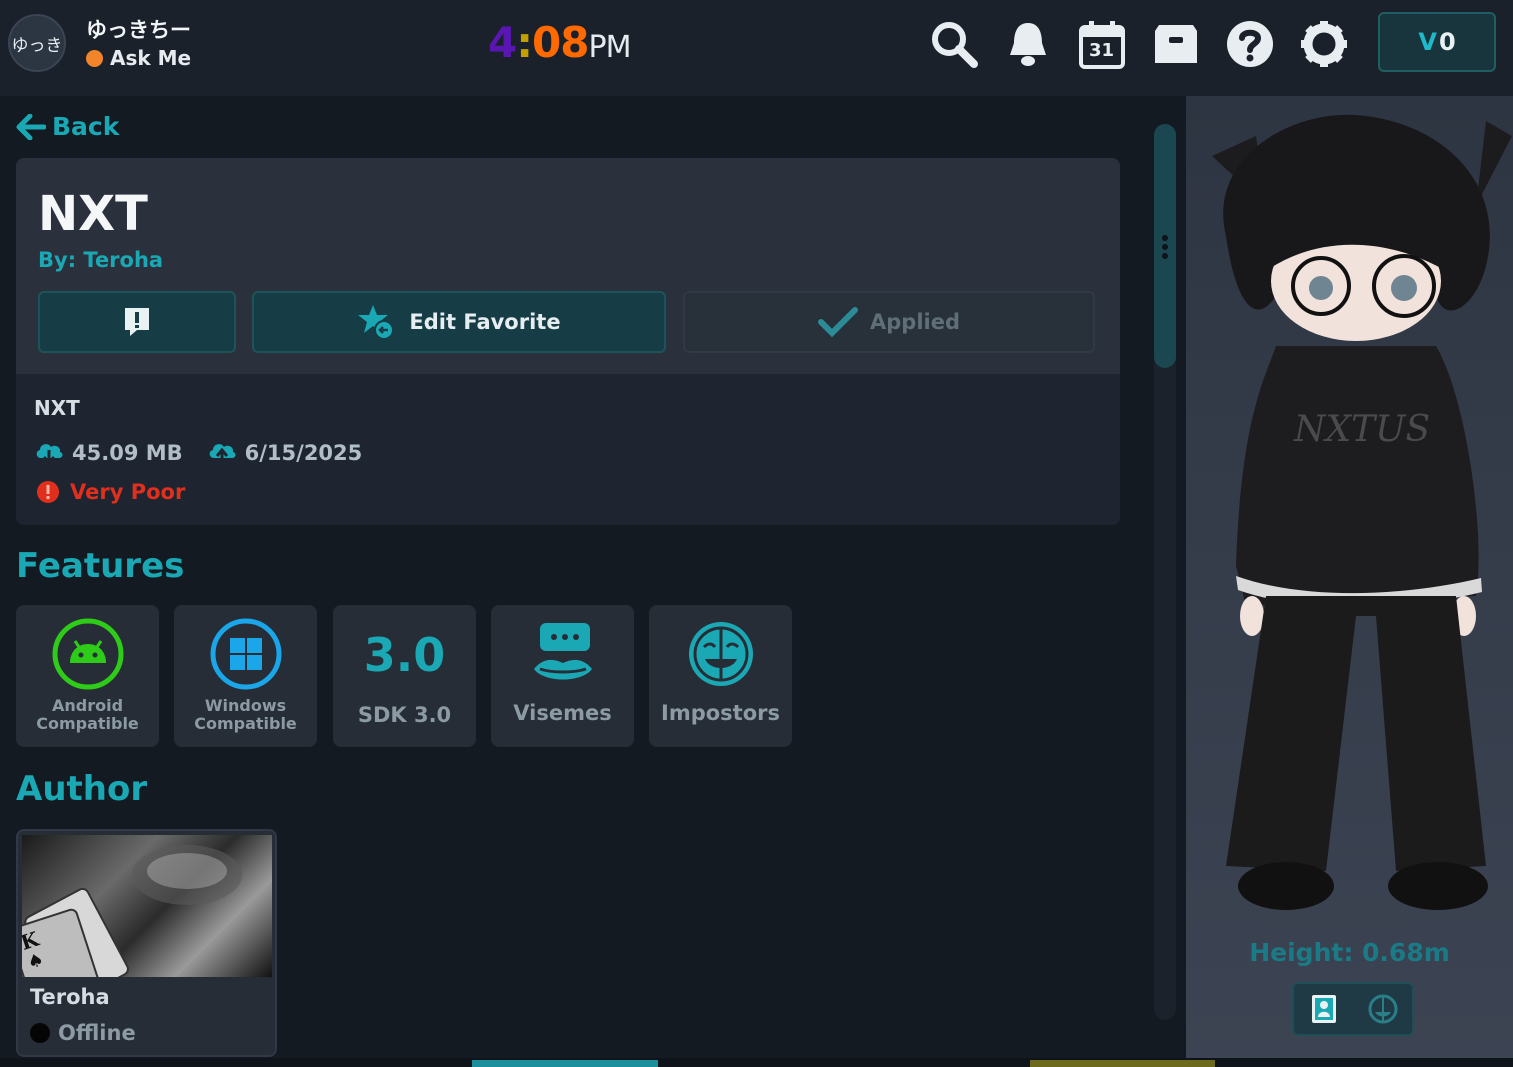 The width and height of the screenshot is (1513, 1067). Describe the element at coordinates (562, 713) in the screenshot. I see `feature-visemes-label: Visemes` at that location.